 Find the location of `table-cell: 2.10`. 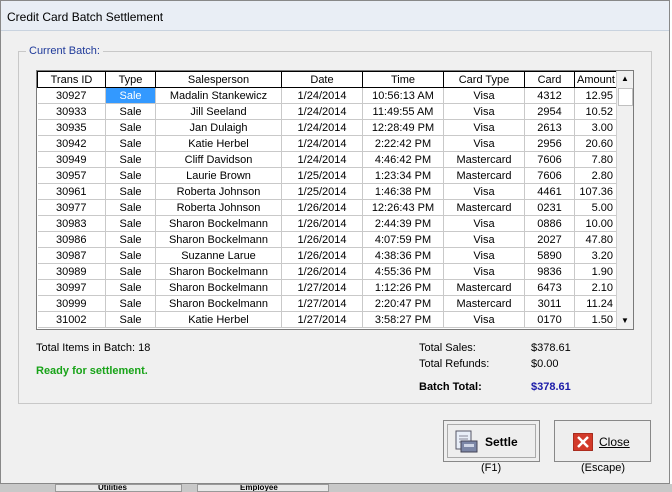

table-cell: 2.10 is located at coordinates (596, 287).